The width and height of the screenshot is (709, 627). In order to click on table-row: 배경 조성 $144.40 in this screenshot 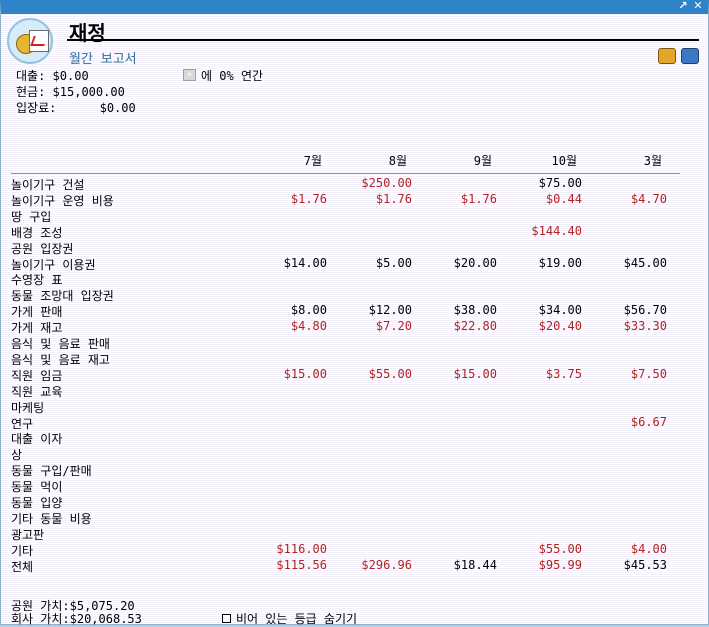, I will do `click(355, 232)`.